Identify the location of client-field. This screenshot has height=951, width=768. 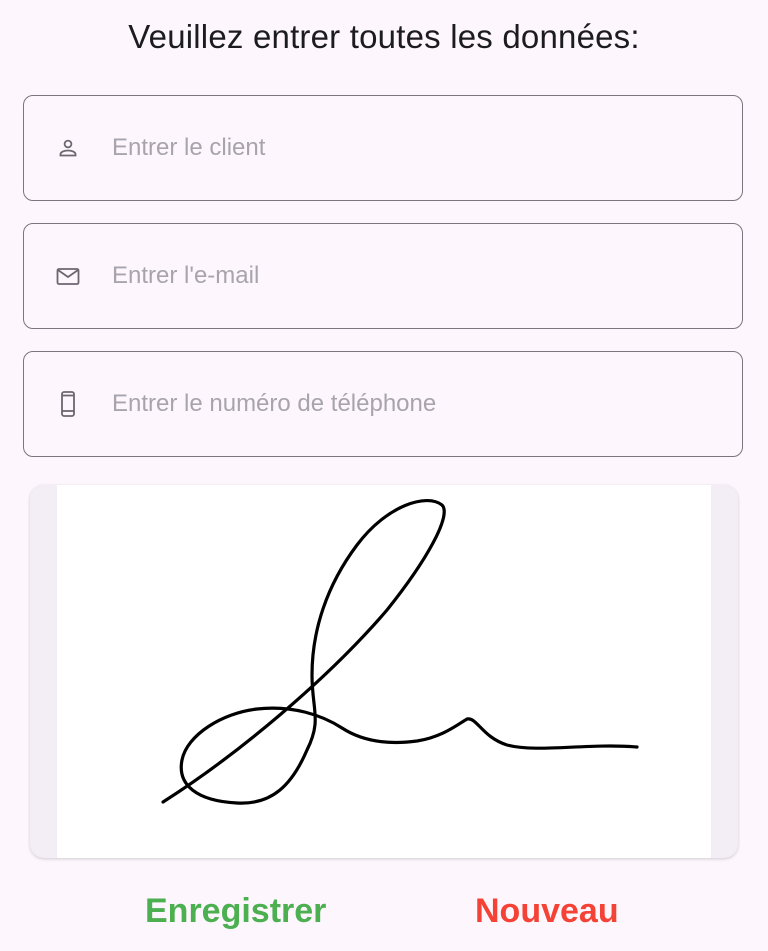
(383, 148).